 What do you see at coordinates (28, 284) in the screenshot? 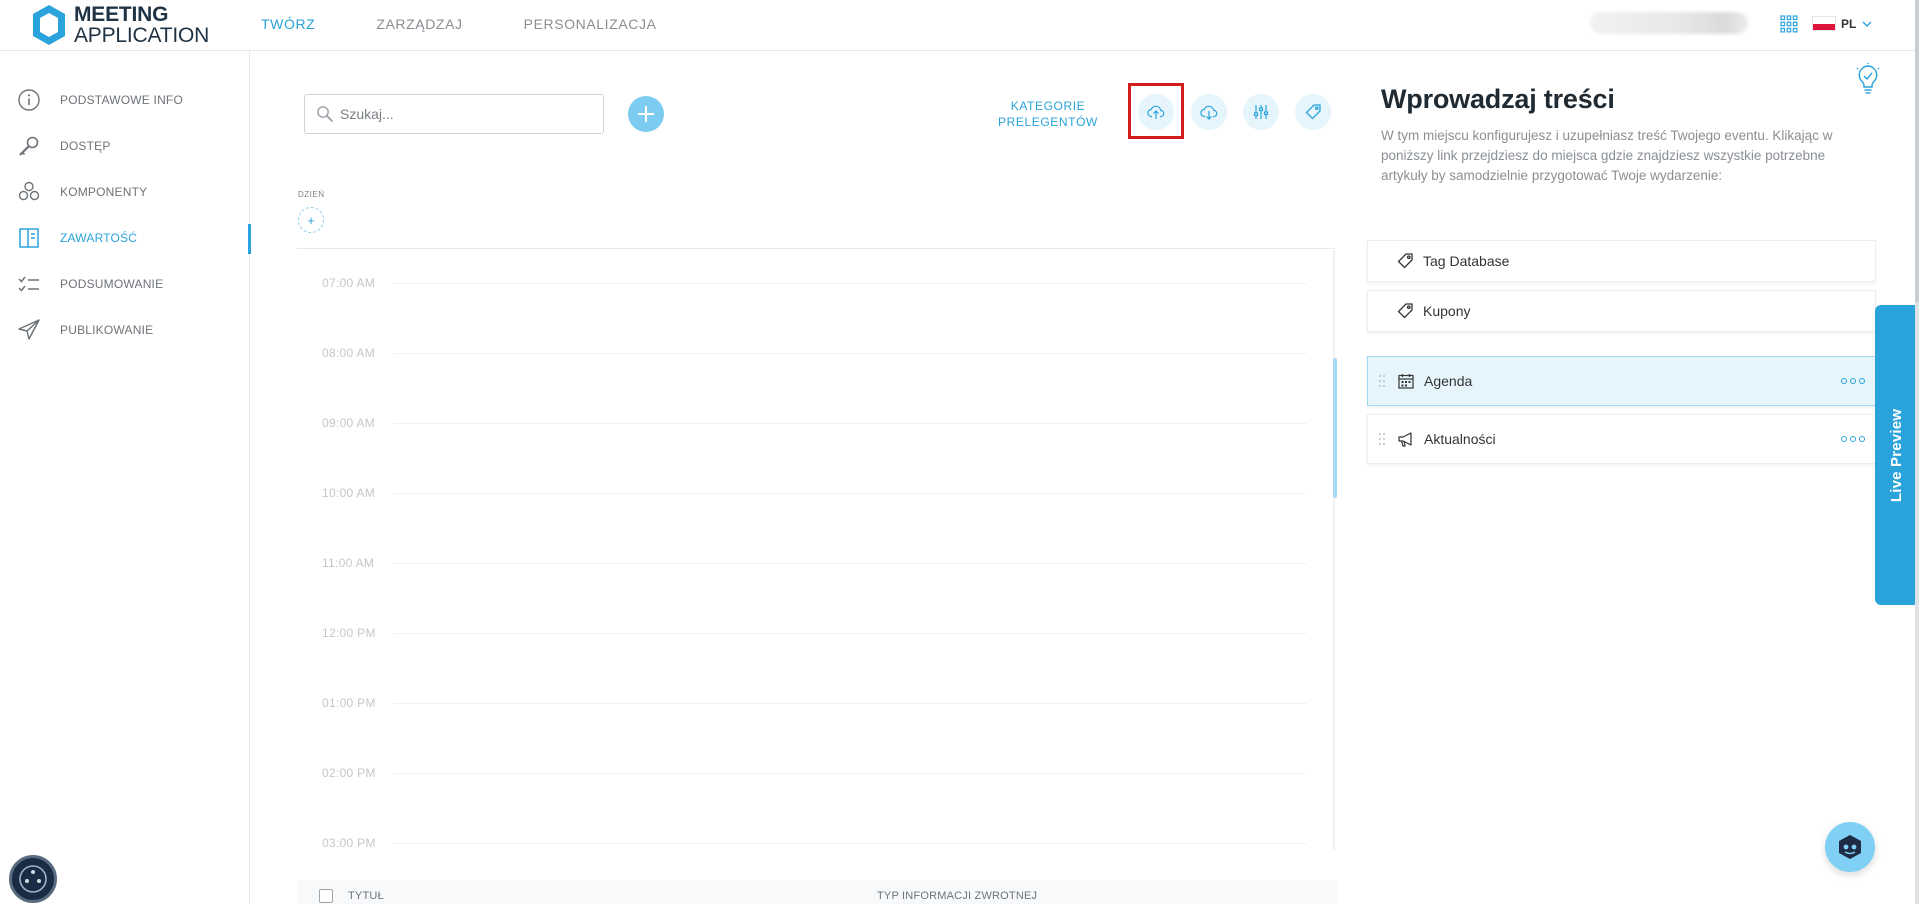
I see `checklist-icon` at bounding box center [28, 284].